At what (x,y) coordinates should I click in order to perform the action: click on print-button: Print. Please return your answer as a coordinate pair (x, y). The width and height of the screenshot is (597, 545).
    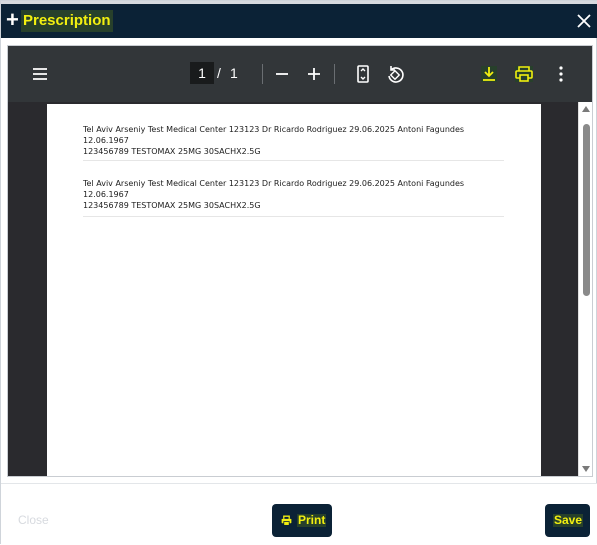
    Looking at the image, I should click on (302, 520).